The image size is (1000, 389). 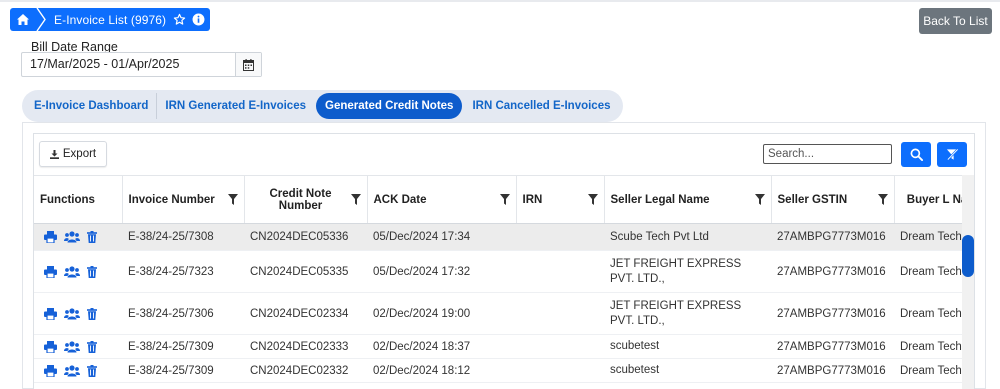 What do you see at coordinates (41, 19) in the screenshot?
I see `breadcrumb-separator-icon` at bounding box center [41, 19].